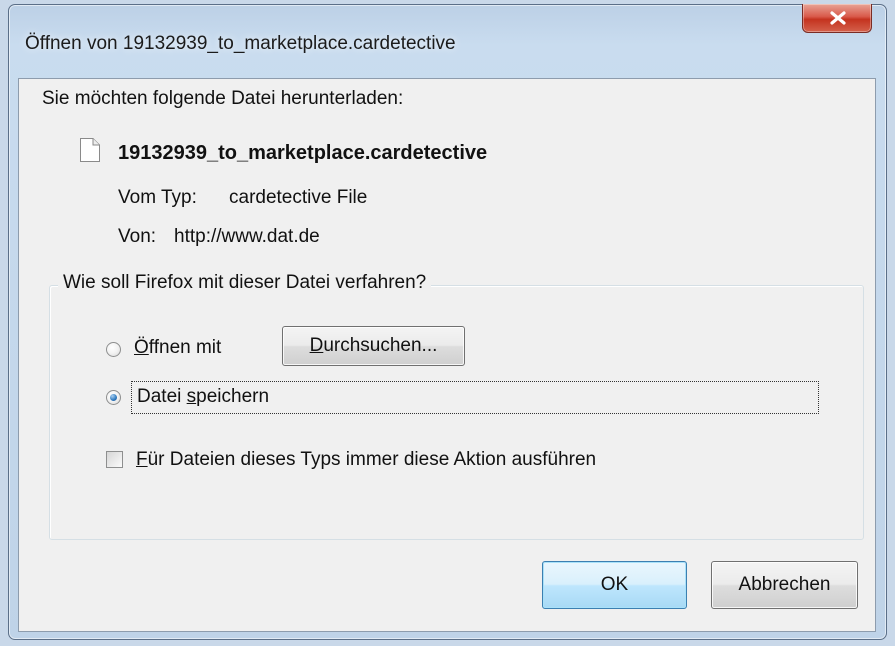  Describe the element at coordinates (90, 152) in the screenshot. I see `file-icon` at that location.